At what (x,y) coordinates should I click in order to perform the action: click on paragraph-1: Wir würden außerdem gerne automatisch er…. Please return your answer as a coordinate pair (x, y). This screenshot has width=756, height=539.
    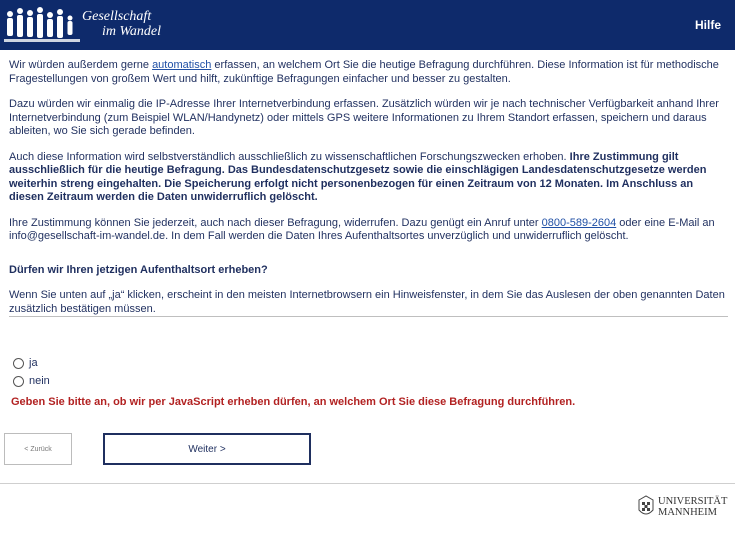
    Looking at the image, I should click on (367, 72).